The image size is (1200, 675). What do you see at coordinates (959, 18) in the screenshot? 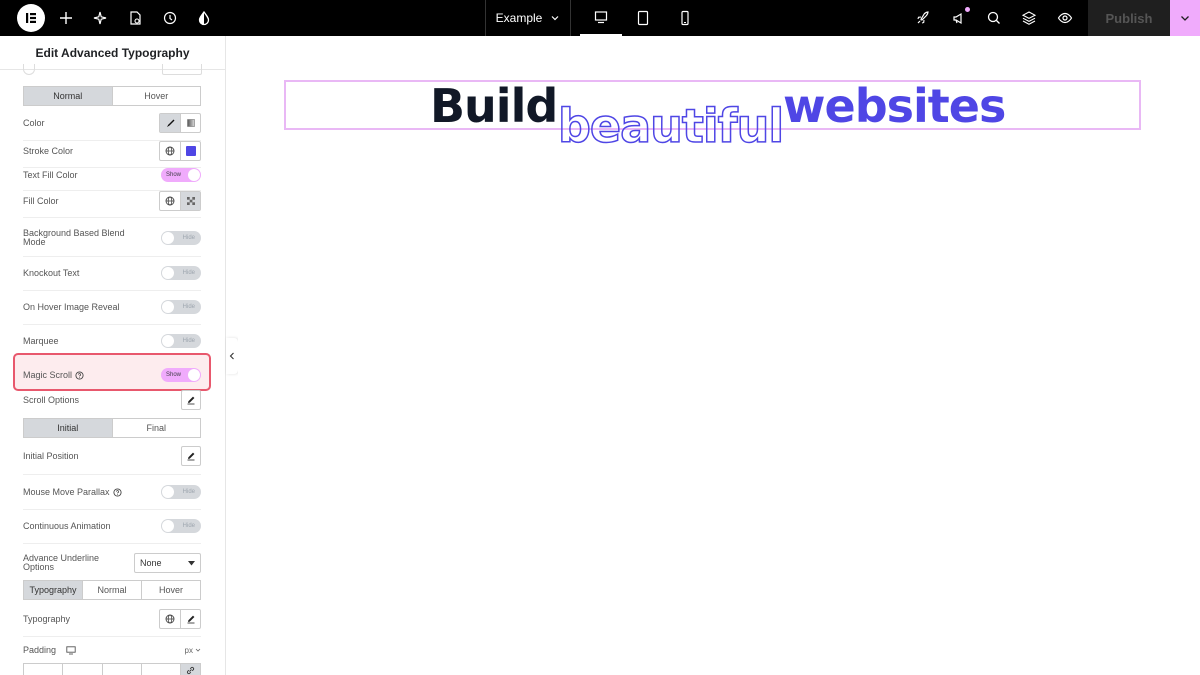
I see `announcements-icon` at bounding box center [959, 18].